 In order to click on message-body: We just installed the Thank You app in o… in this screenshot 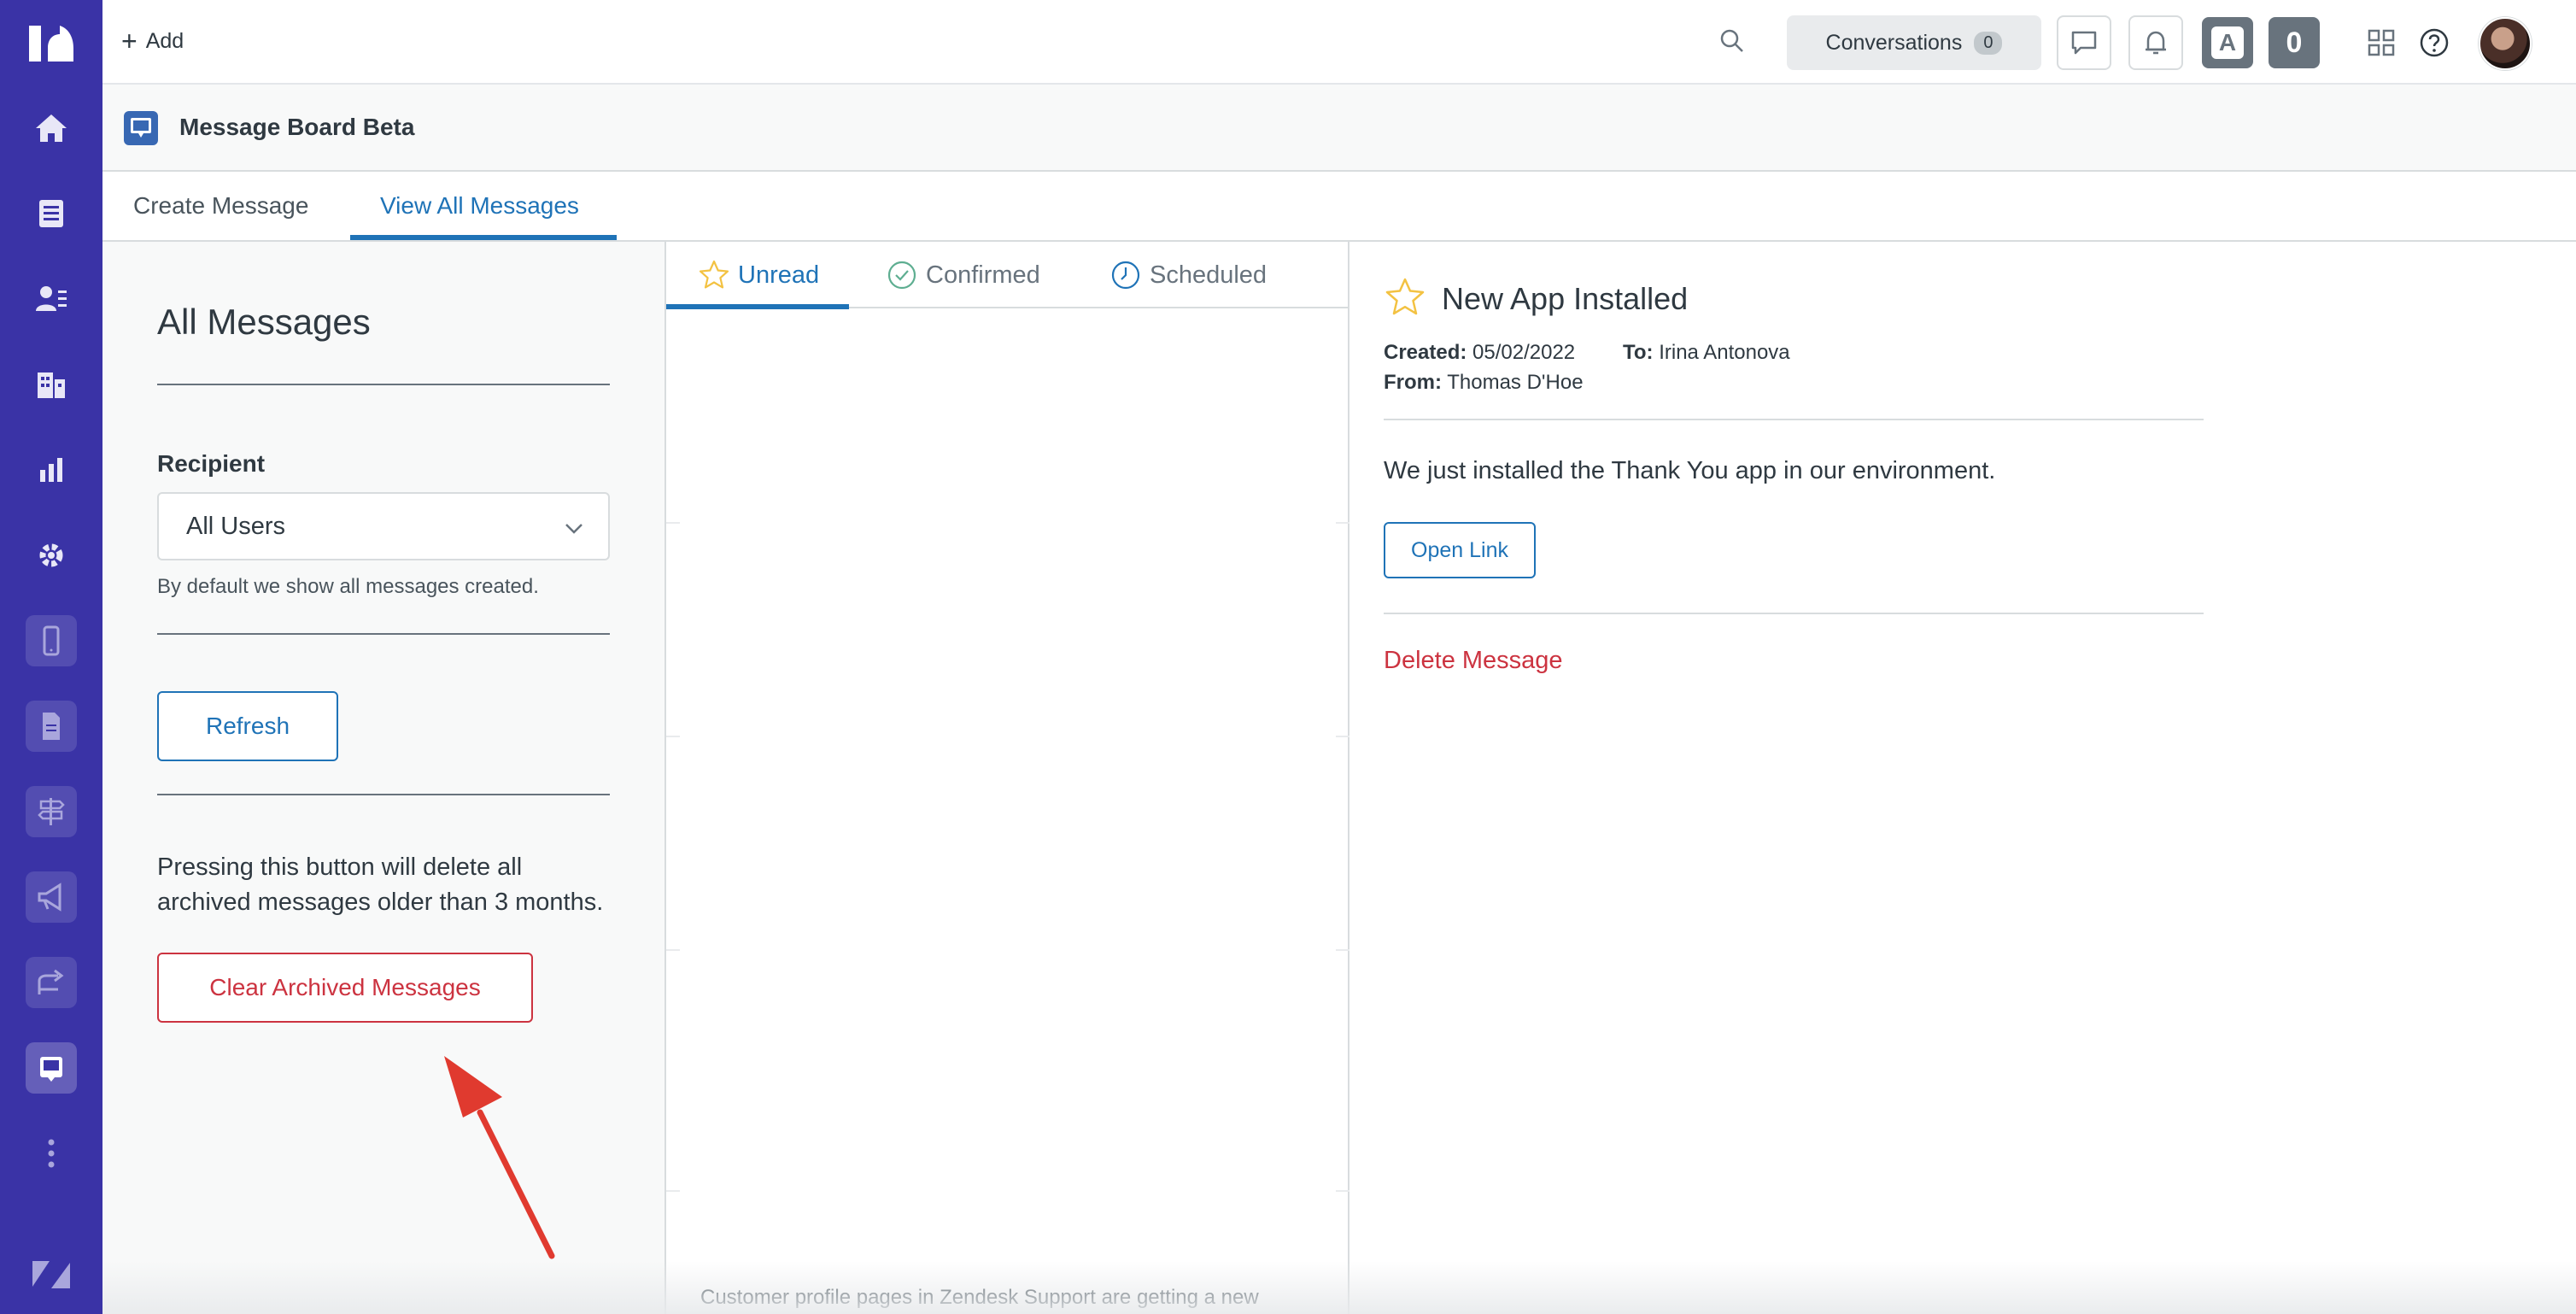, I will do `click(1690, 470)`.